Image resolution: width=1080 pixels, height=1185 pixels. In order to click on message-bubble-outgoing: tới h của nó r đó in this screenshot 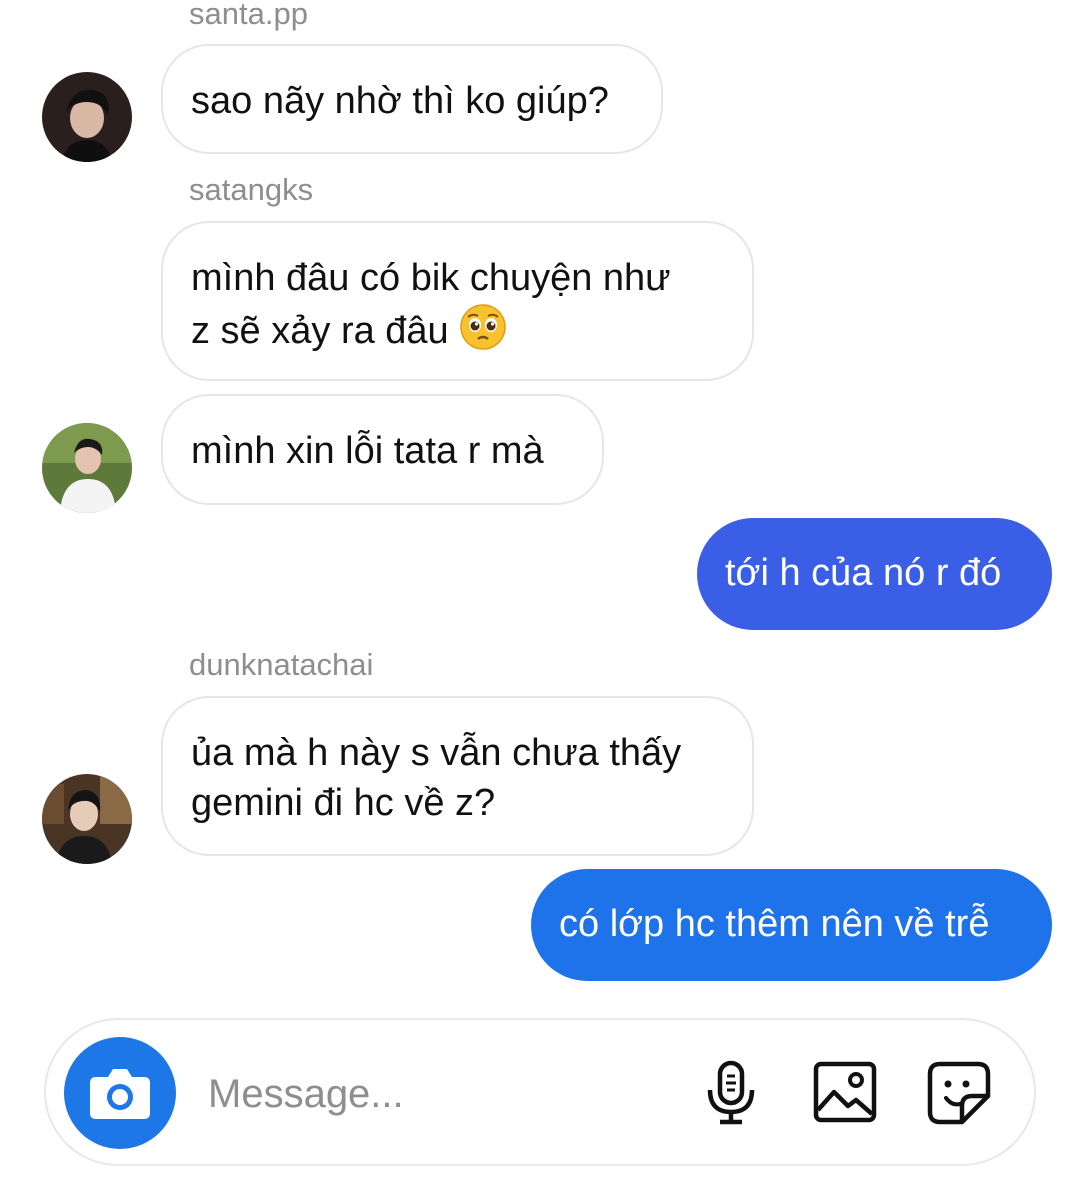, I will do `click(874, 574)`.